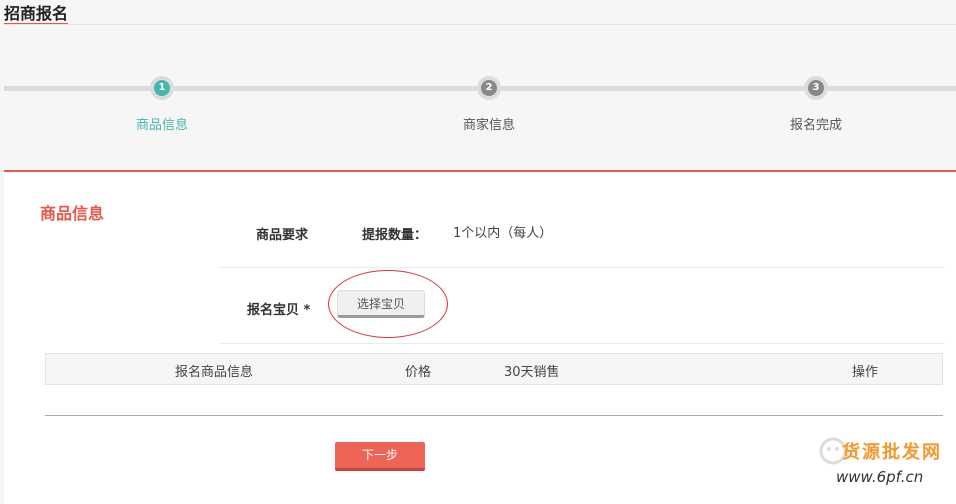 The width and height of the screenshot is (956, 504). I want to click on title-divider, so click(480, 24).